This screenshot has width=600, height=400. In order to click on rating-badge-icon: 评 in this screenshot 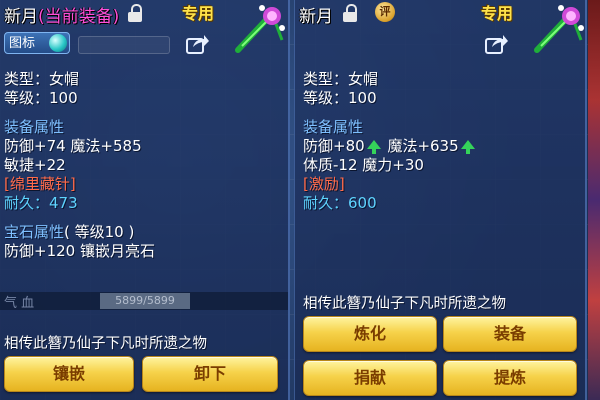, I will do `click(385, 12)`.